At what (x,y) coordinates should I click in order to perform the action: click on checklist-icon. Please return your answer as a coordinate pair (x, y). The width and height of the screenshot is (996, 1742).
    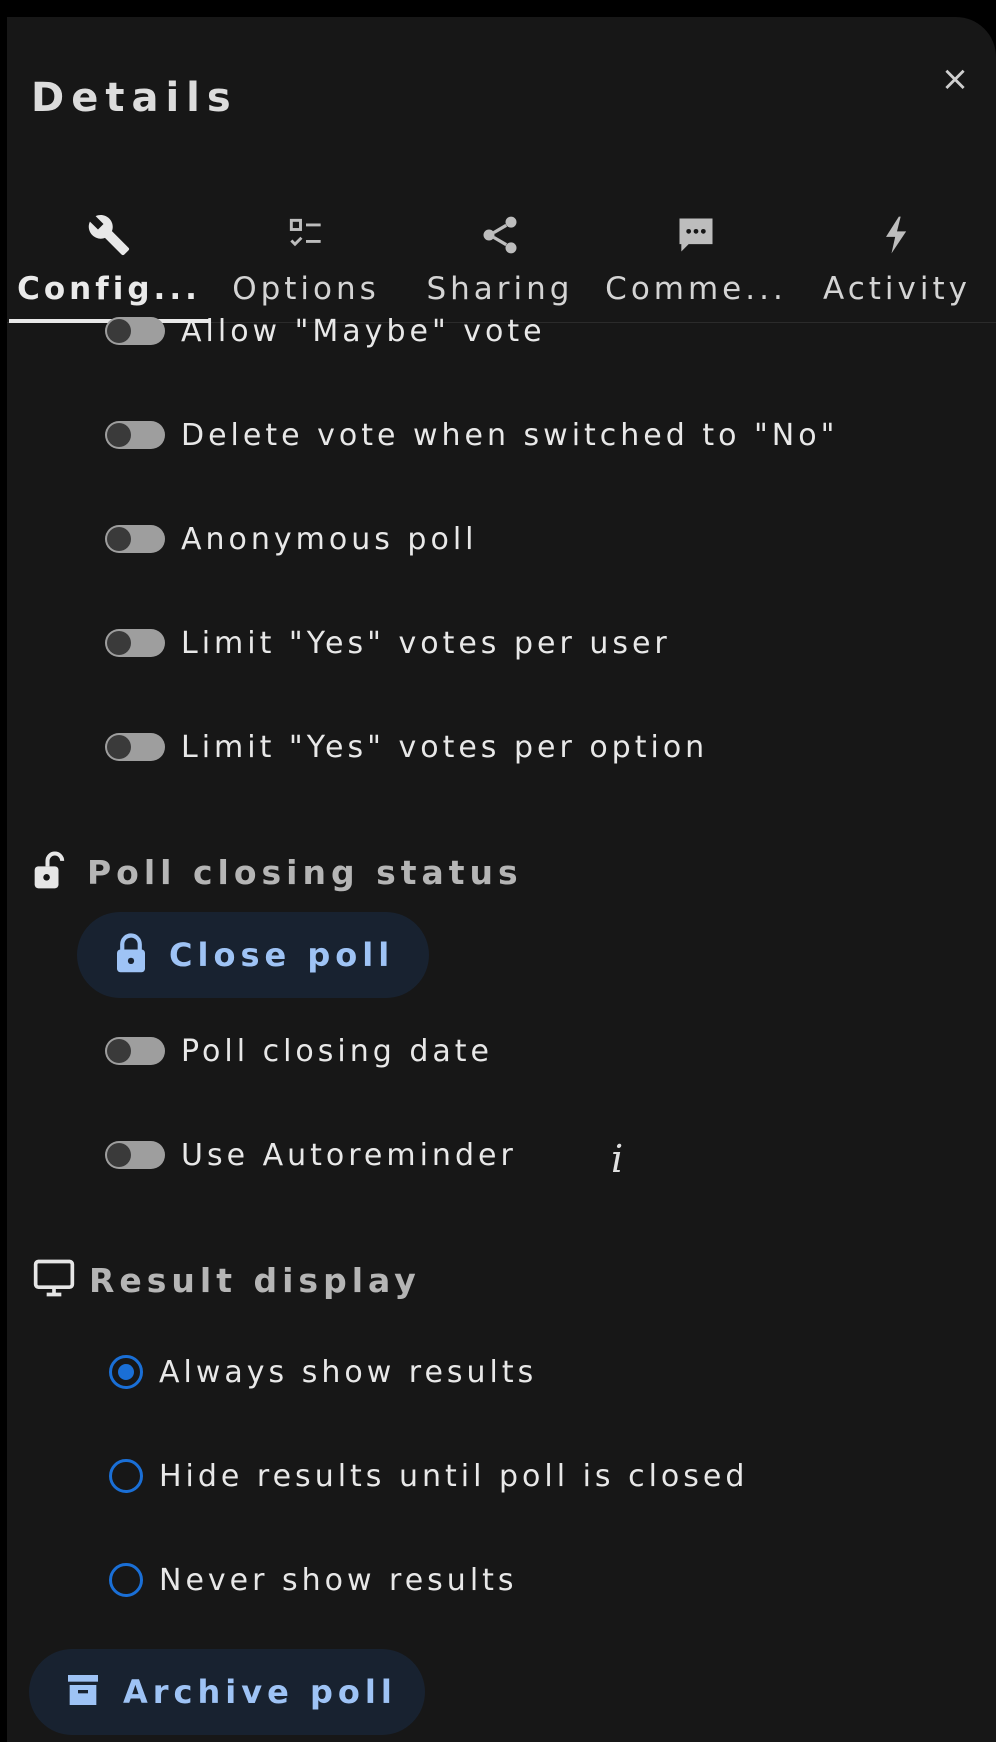
    Looking at the image, I should click on (306, 235).